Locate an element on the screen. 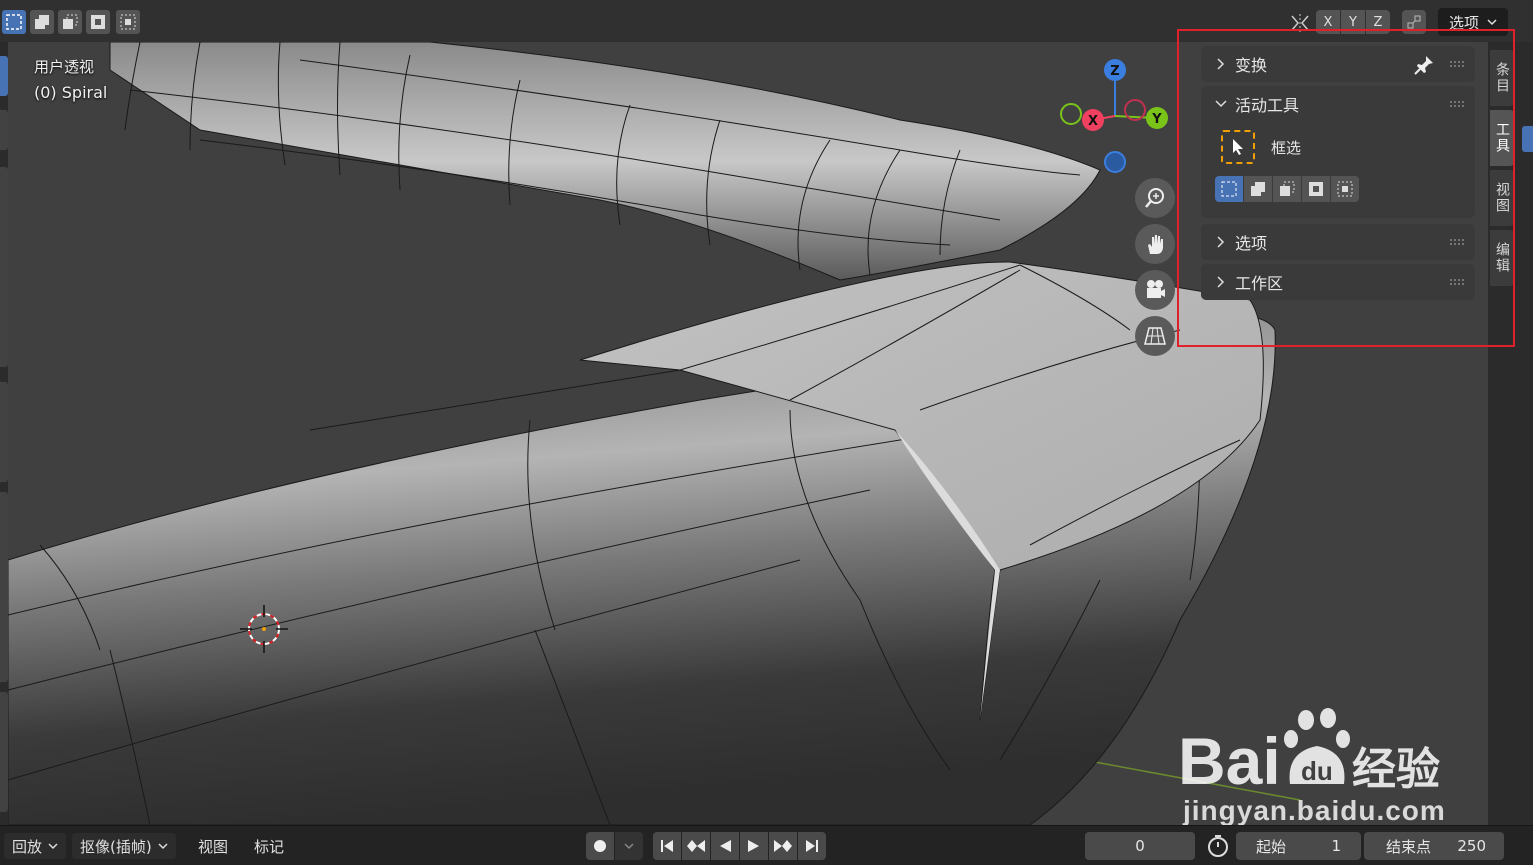 Image resolution: width=1533 pixels, height=865 pixels. mode-invert-icon is located at coordinates (1316, 189).